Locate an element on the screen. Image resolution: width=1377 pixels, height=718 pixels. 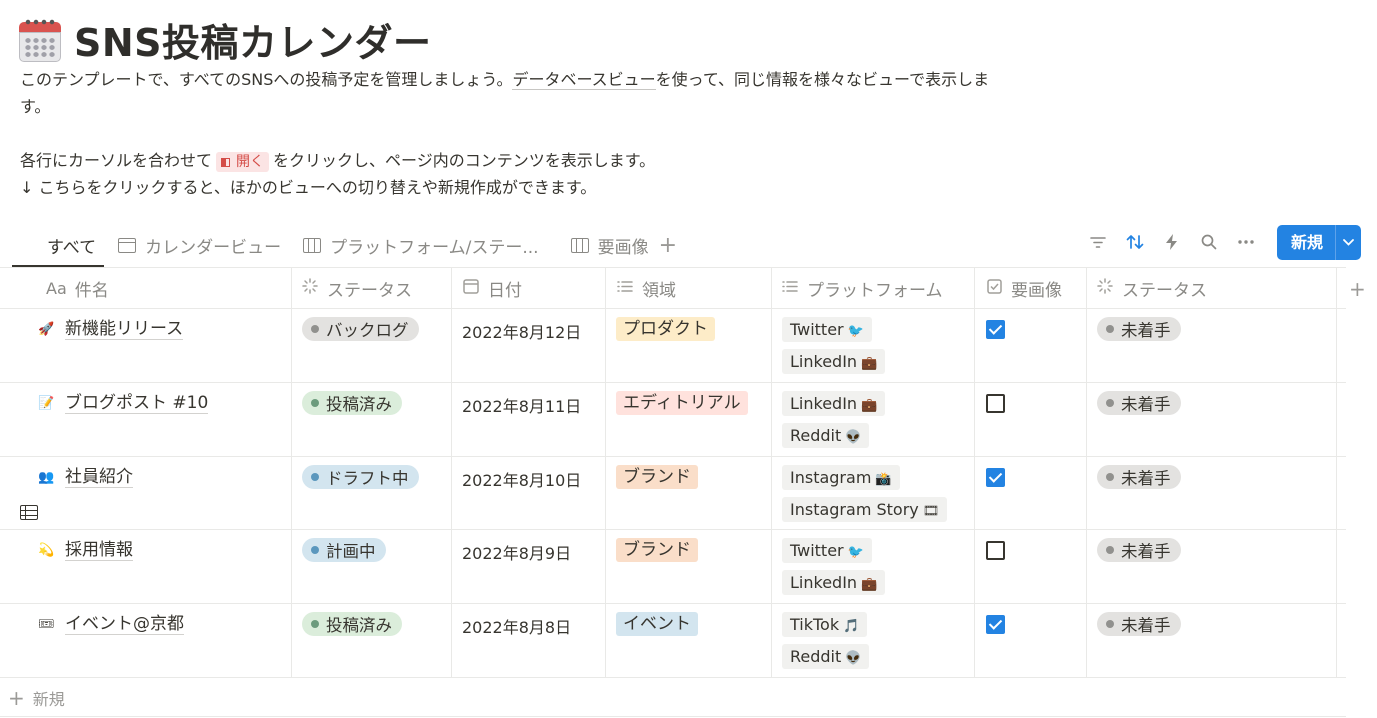
row-title: 🎟 イベント@京都 is located at coordinates (111, 624).